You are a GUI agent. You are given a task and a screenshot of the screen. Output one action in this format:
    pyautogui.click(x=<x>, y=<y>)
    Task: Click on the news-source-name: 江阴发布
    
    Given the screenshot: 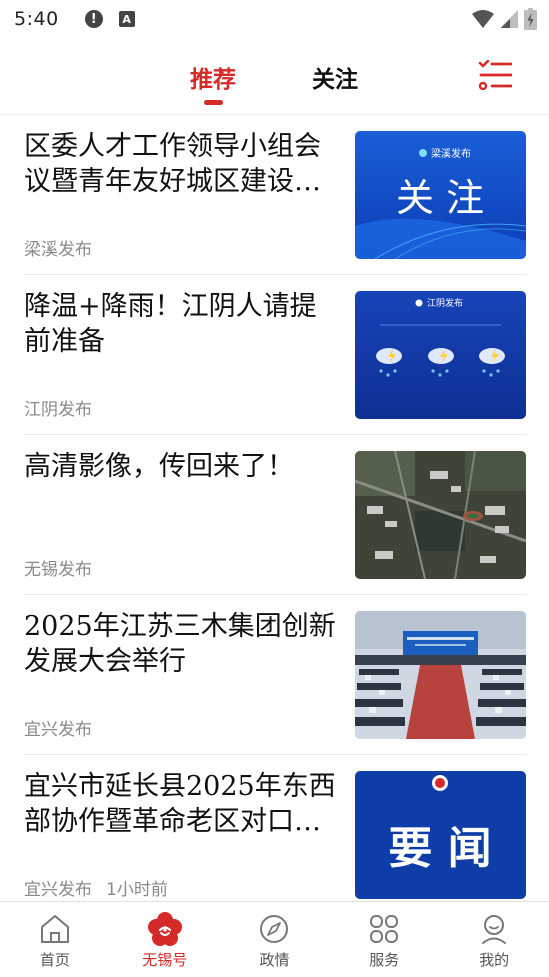 What is the action you would take?
    pyautogui.click(x=58, y=410)
    